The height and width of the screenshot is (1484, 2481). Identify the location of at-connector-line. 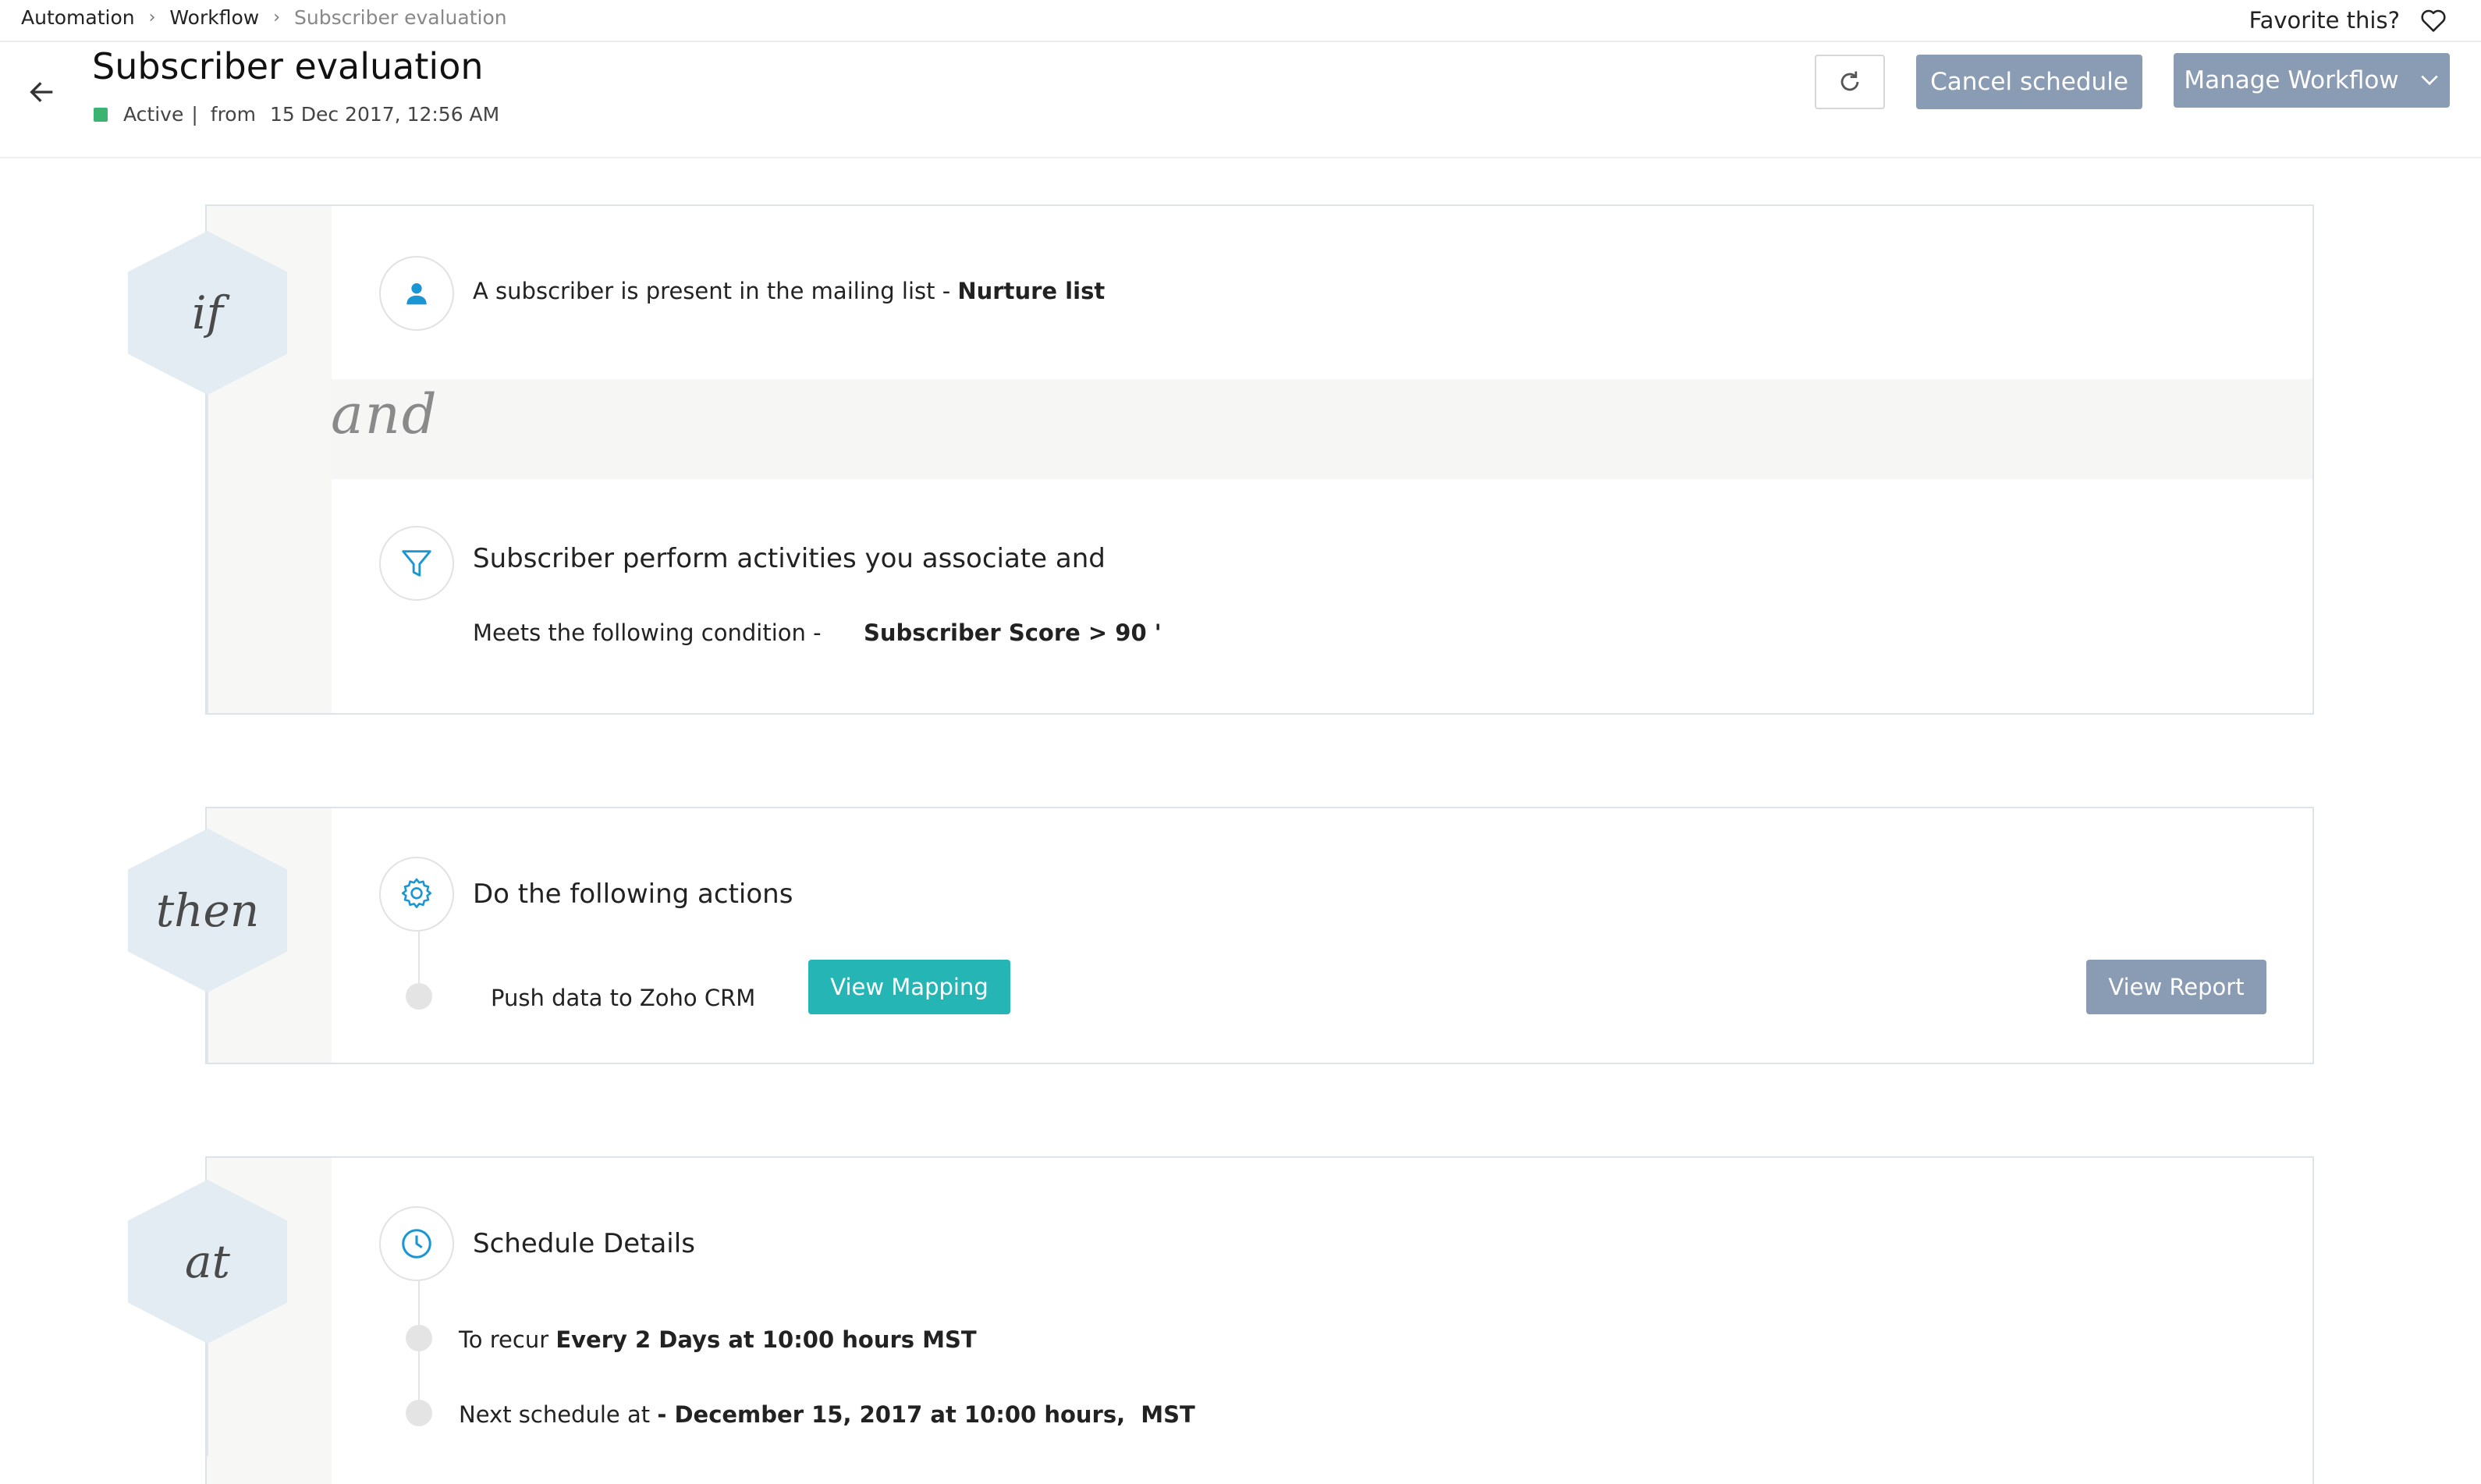
(208, 1398).